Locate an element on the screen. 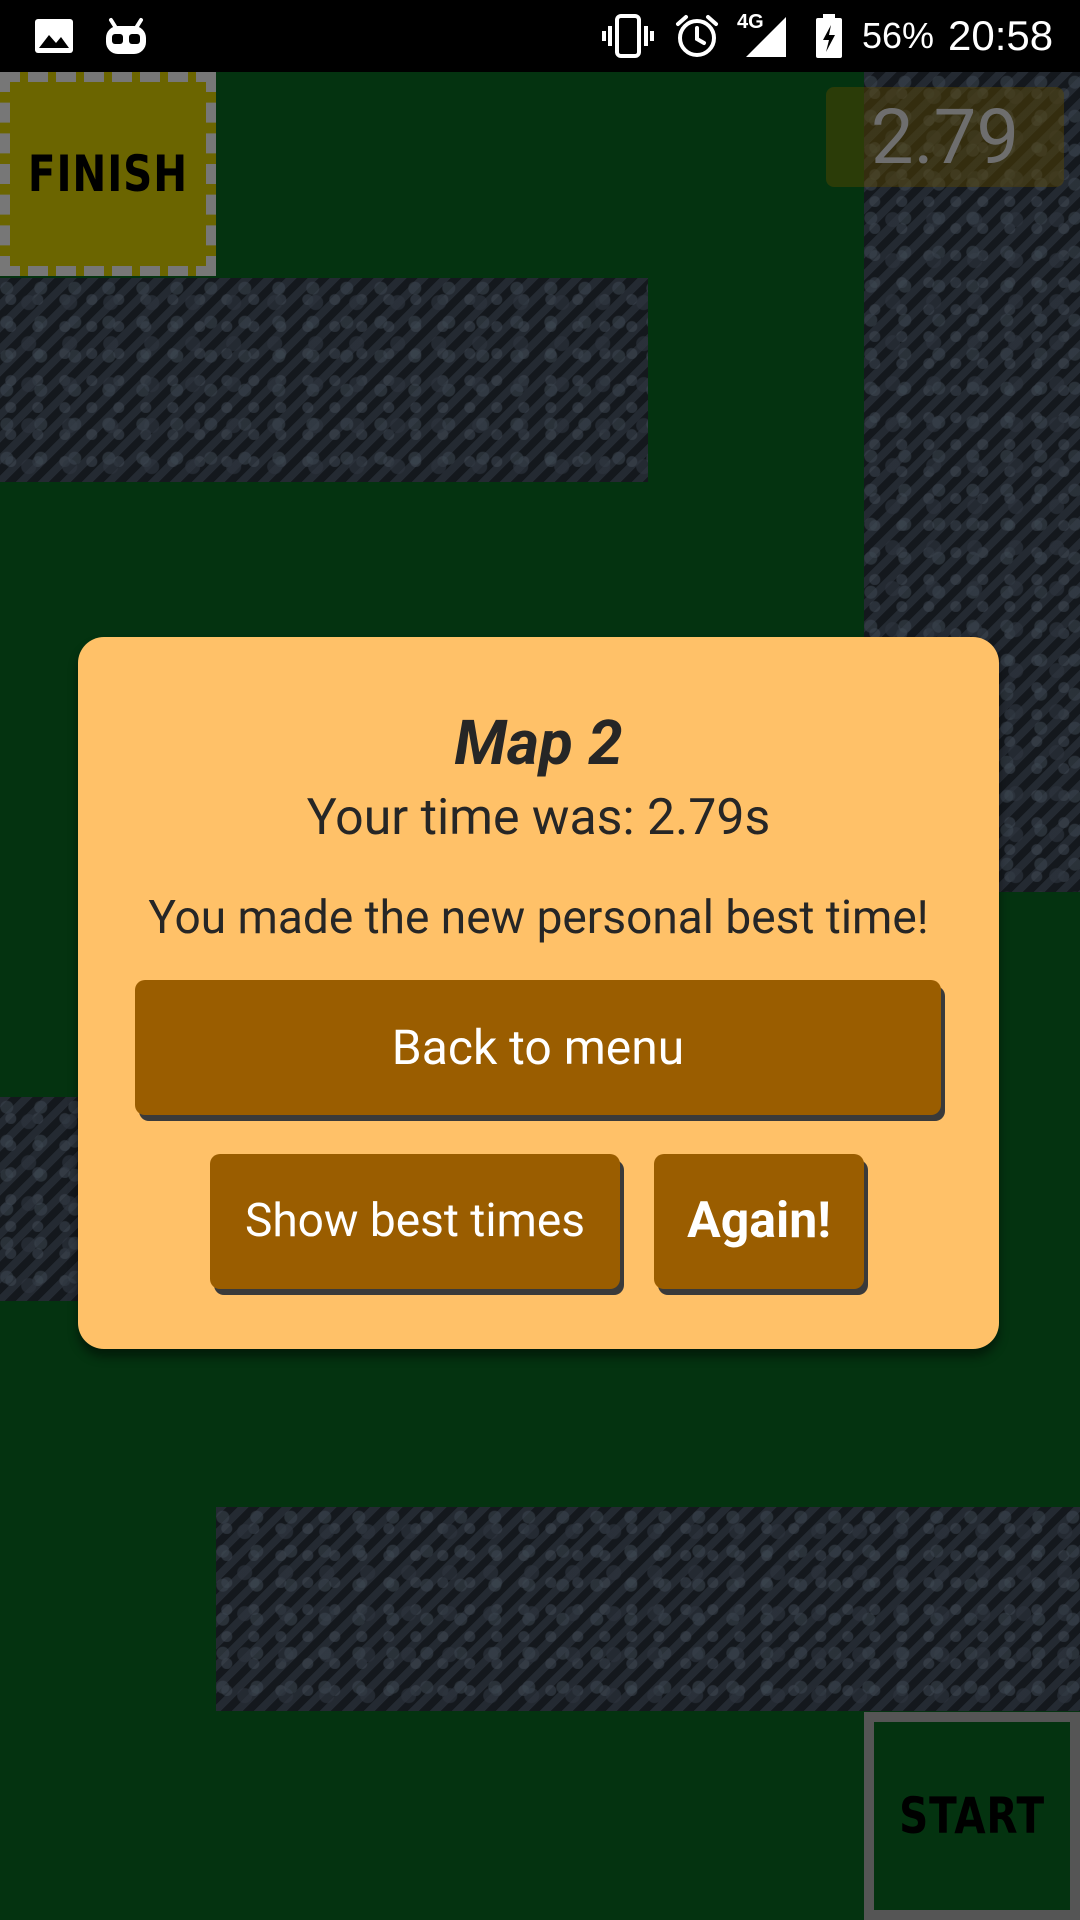 The height and width of the screenshot is (1920, 1080). time-result-text: Your time was: 2.79s is located at coordinates (538, 818).